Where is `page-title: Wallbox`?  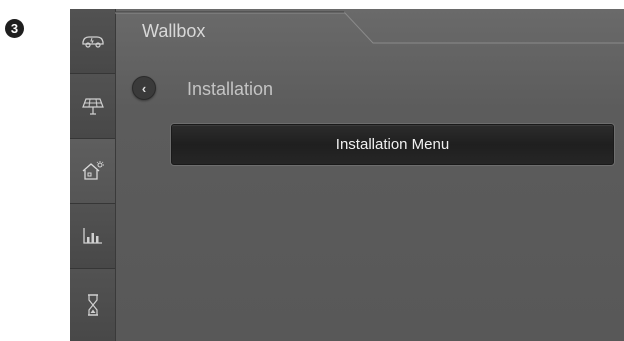
page-title: Wallbox is located at coordinates (174, 31).